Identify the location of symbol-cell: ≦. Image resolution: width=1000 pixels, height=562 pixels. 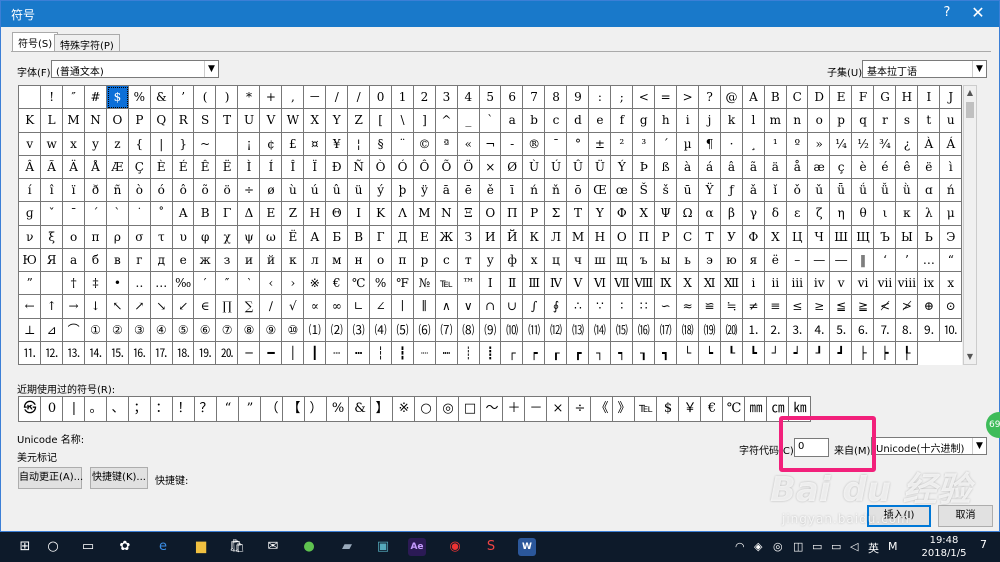
(841, 307).